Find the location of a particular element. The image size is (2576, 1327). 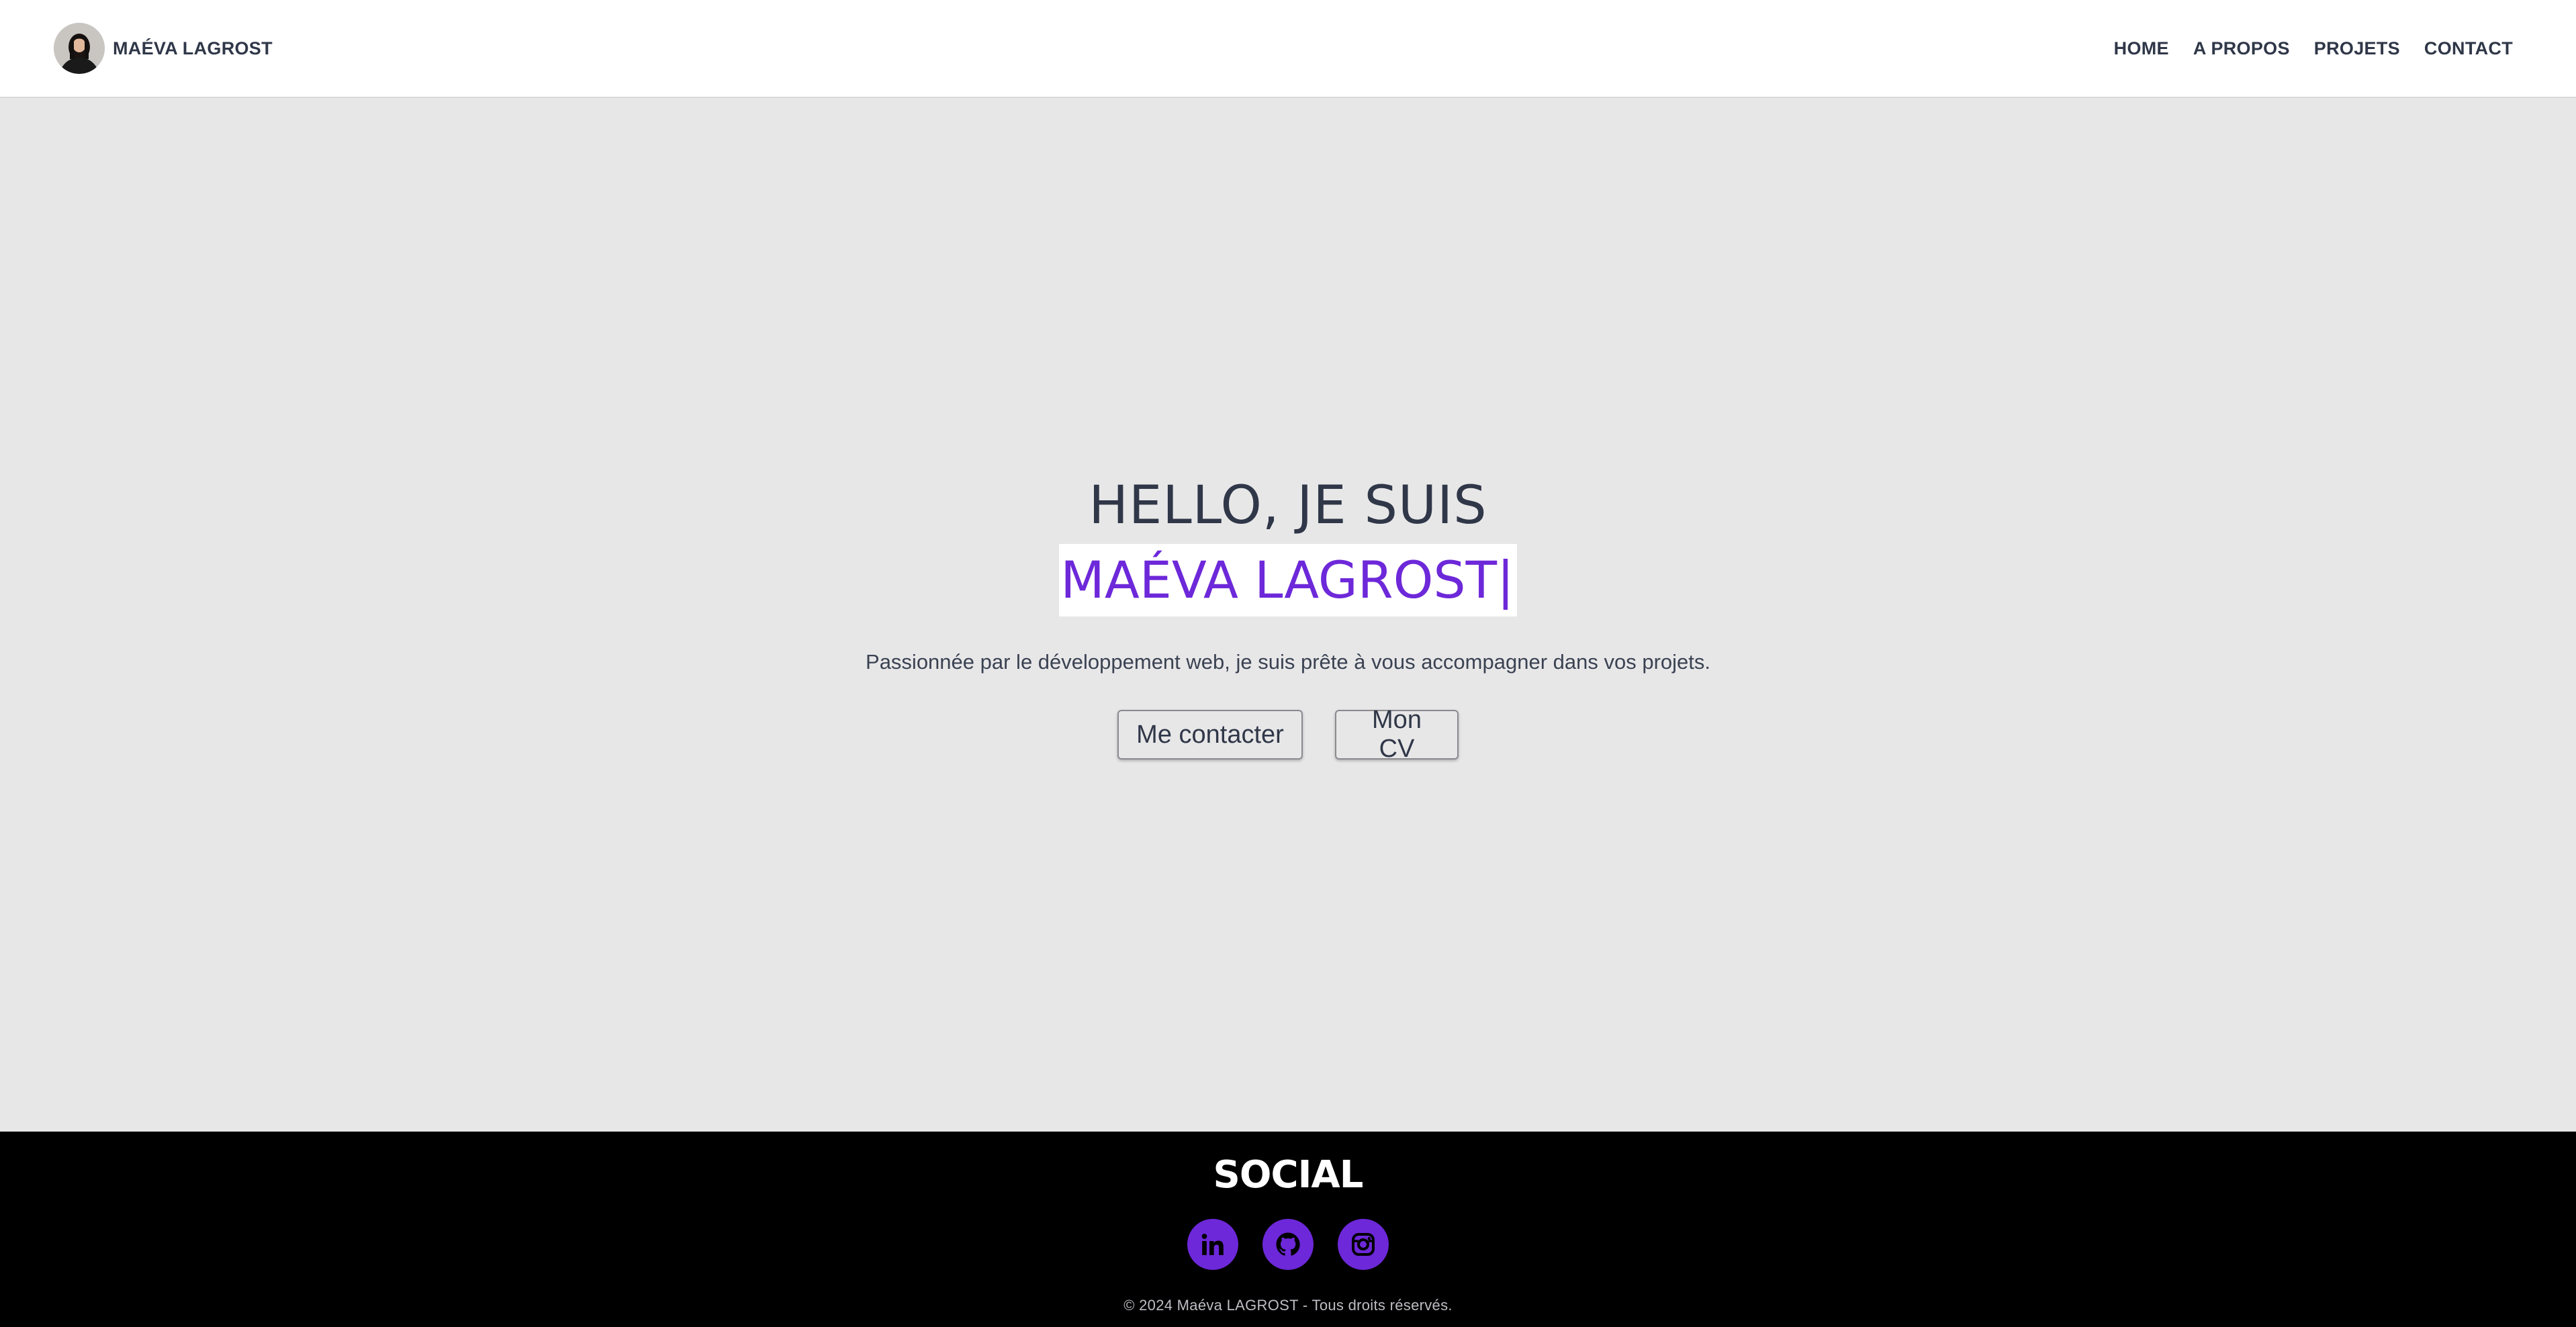

instagram-icon is located at coordinates (1363, 1244).